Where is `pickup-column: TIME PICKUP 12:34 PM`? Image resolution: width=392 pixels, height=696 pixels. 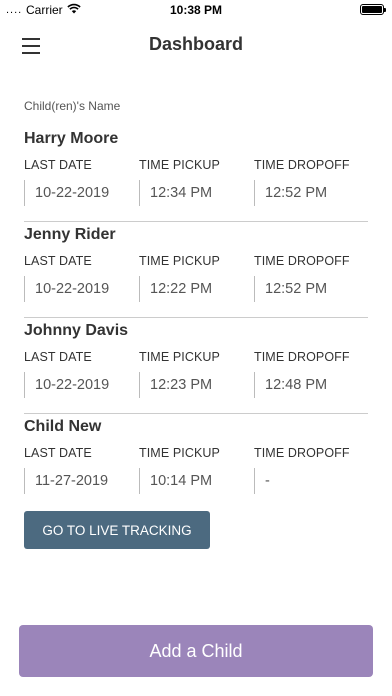 pickup-column: TIME PICKUP 12:34 PM is located at coordinates (196, 182).